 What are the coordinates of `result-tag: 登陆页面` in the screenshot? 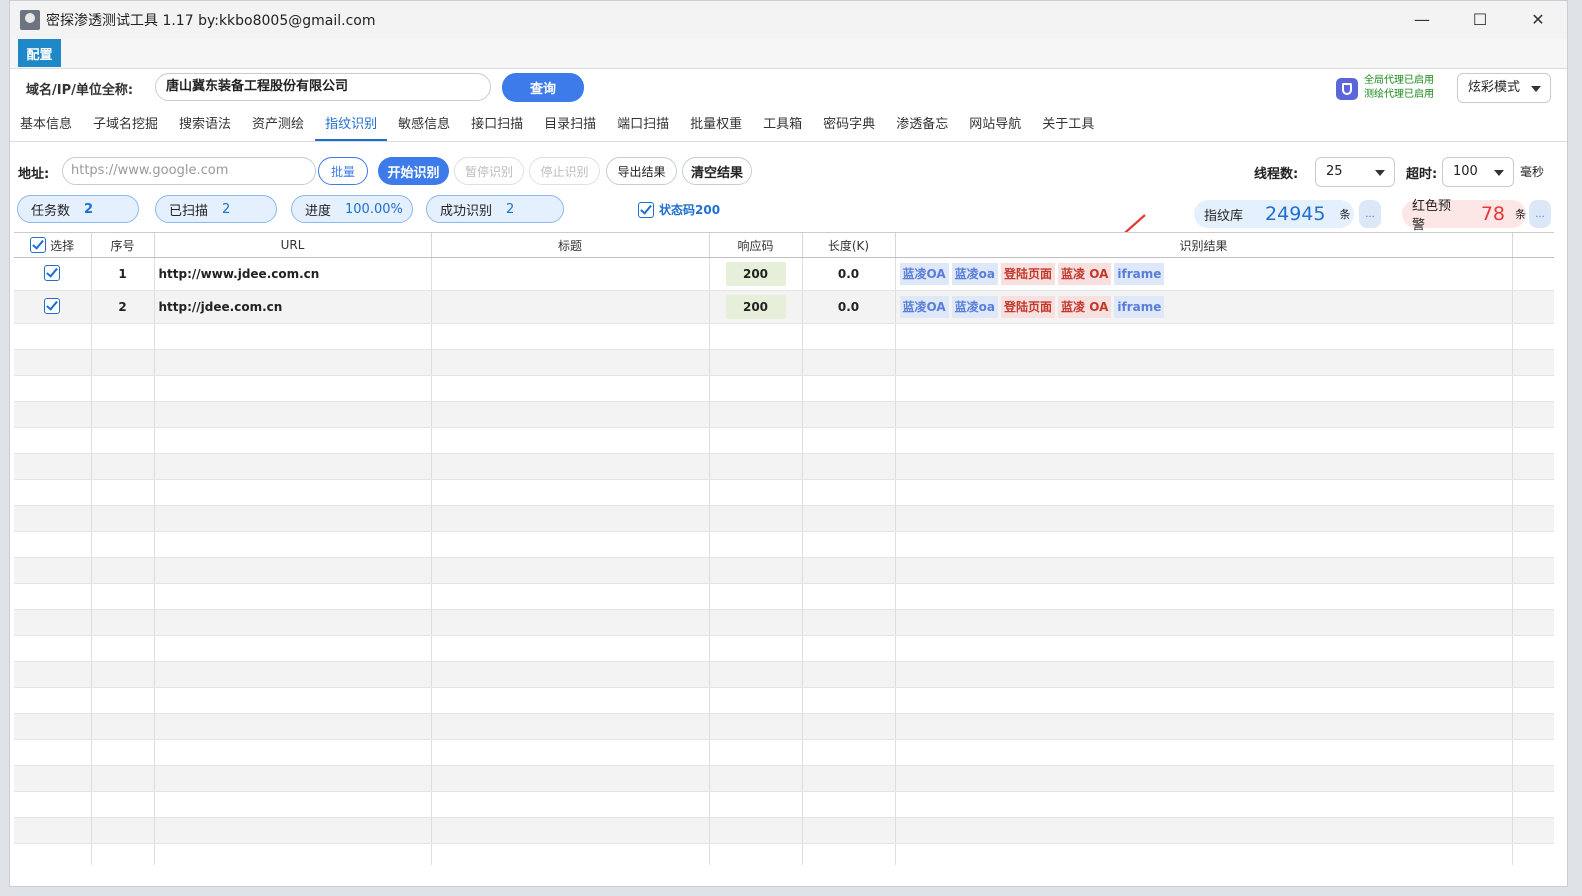 It's located at (1028, 307).